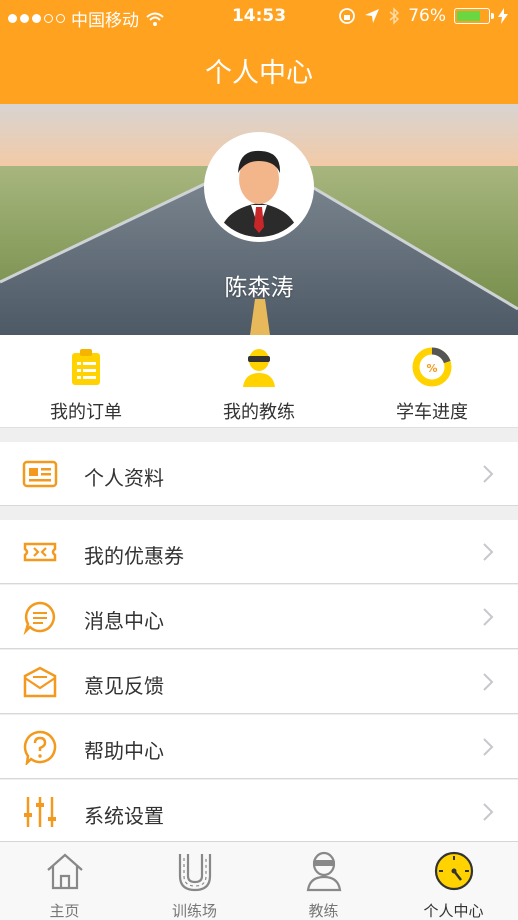  What do you see at coordinates (259, 552) in the screenshot?
I see `coupons-row: 我的优惠券` at bounding box center [259, 552].